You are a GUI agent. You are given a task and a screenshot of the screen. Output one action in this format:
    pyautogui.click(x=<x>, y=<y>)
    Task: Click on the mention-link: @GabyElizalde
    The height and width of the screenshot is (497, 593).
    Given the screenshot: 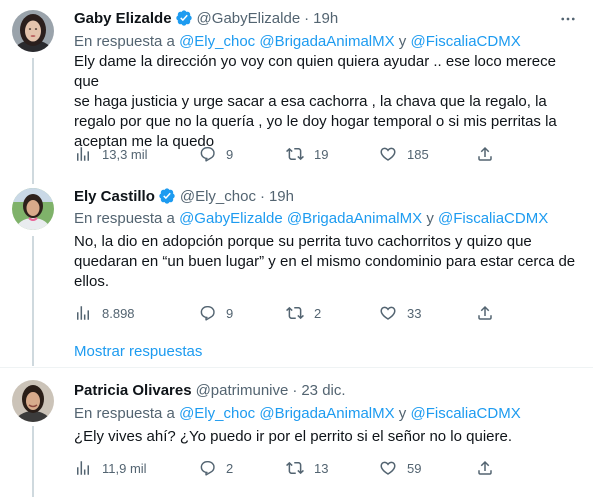 What is the action you would take?
    pyautogui.click(x=231, y=218)
    